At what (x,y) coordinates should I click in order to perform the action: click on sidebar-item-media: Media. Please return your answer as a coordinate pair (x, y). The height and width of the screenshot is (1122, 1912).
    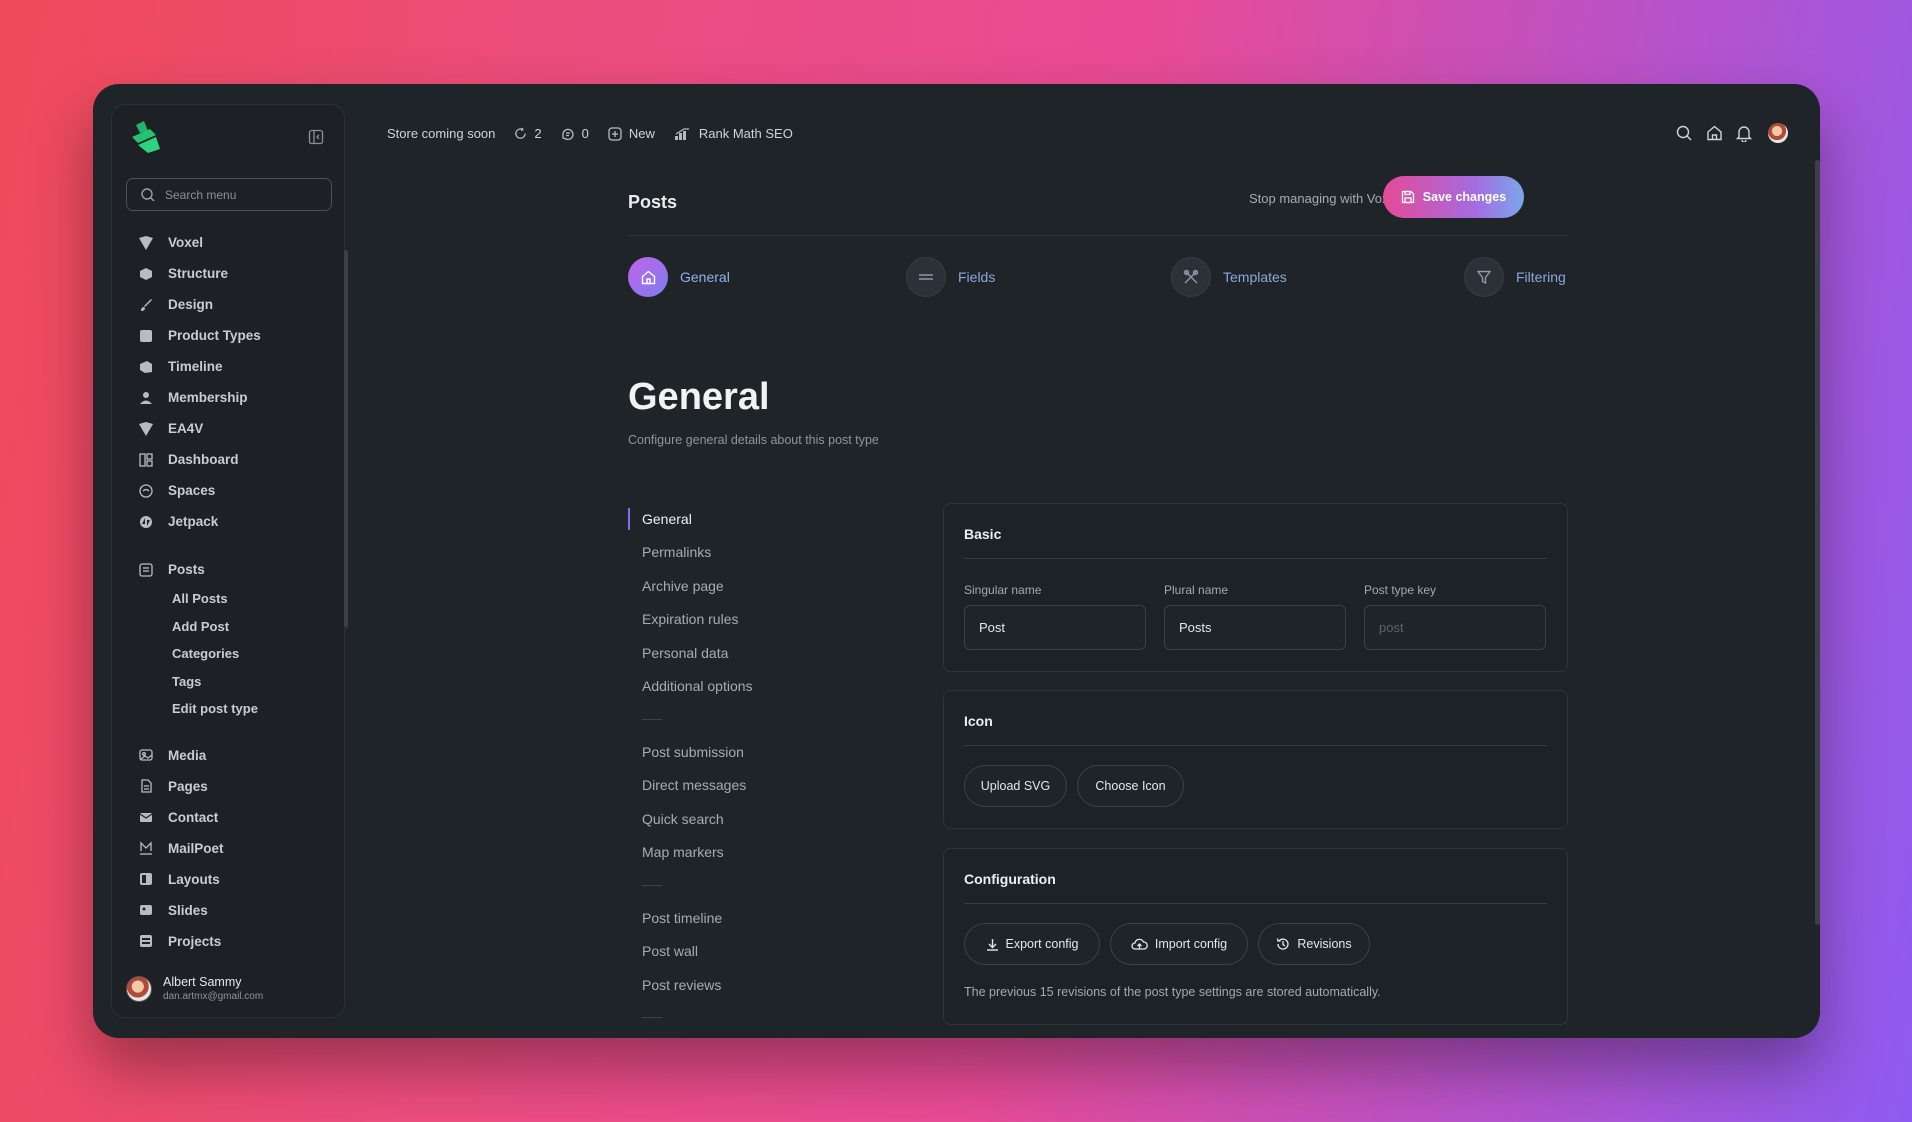
    Looking at the image, I should click on (226, 755).